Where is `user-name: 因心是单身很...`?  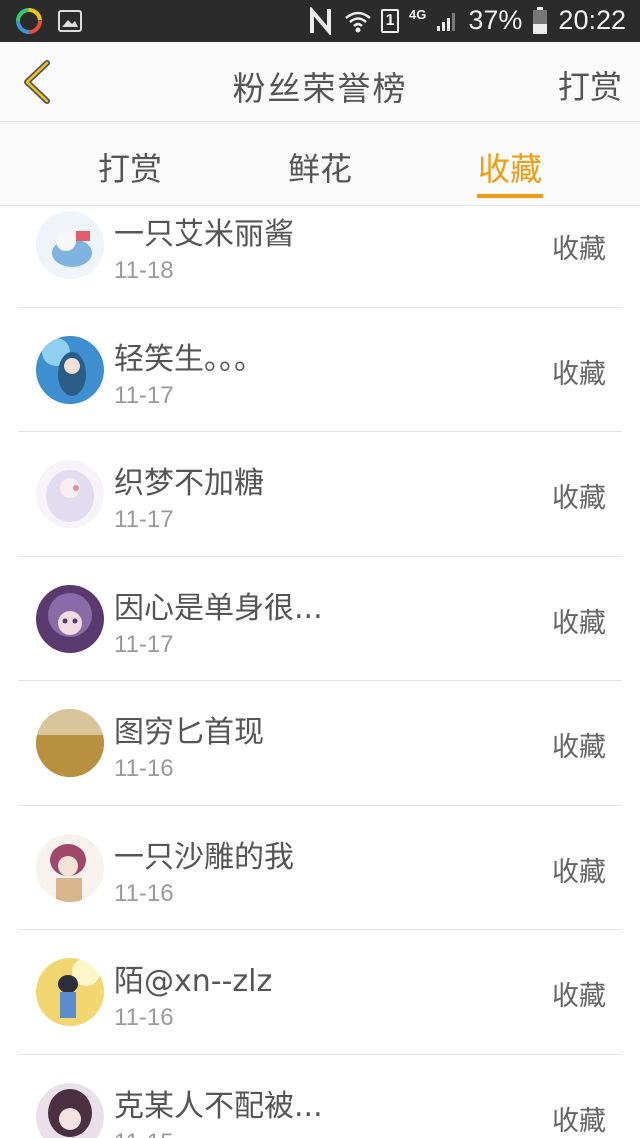
user-name: 因心是单身很... is located at coordinates (218, 608).